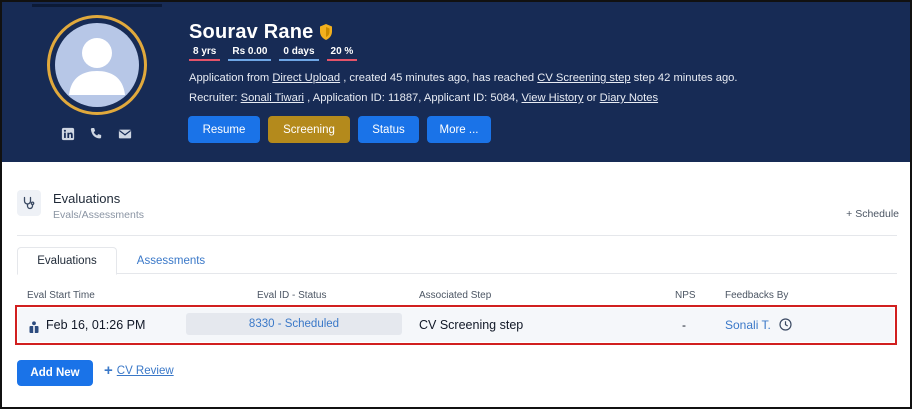 The image size is (912, 409). Describe the element at coordinates (342, 53) in the screenshot. I see `match-percent-stat: 20 %` at that location.